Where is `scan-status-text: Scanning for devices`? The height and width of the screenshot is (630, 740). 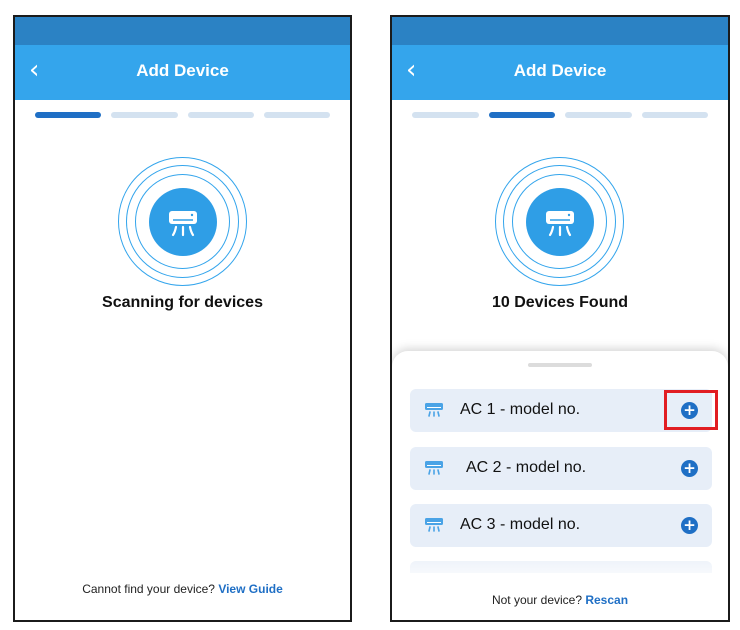
scan-status-text: Scanning for devices is located at coordinates (182, 302).